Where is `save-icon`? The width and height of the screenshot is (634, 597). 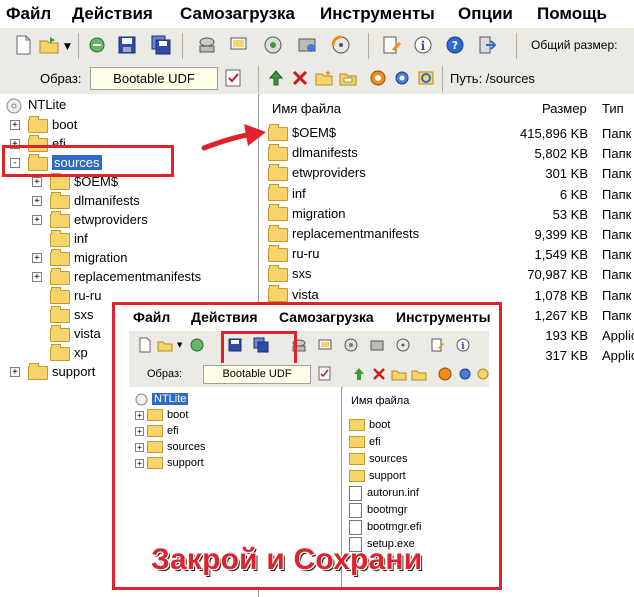
save-icon is located at coordinates (127, 45).